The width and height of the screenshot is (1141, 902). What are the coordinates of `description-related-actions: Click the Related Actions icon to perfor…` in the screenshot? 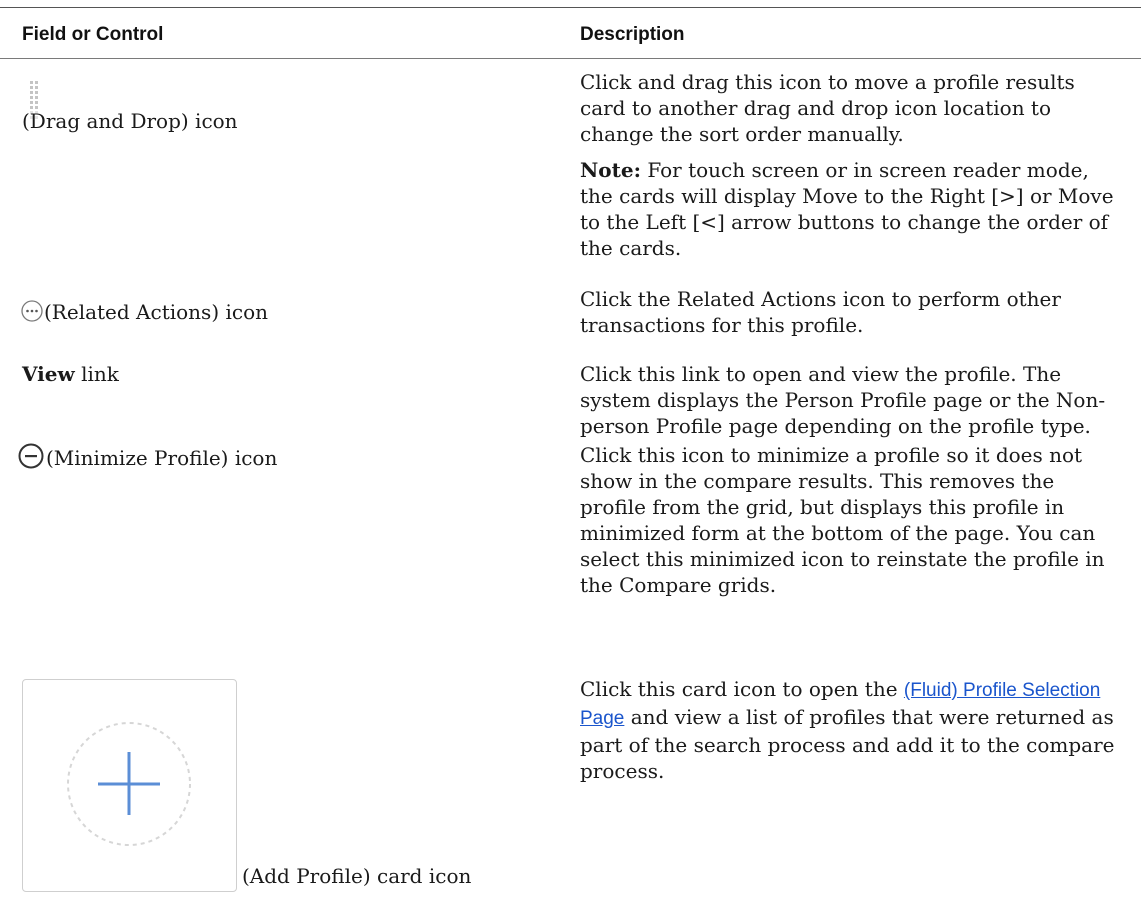 It's located at (820, 312).